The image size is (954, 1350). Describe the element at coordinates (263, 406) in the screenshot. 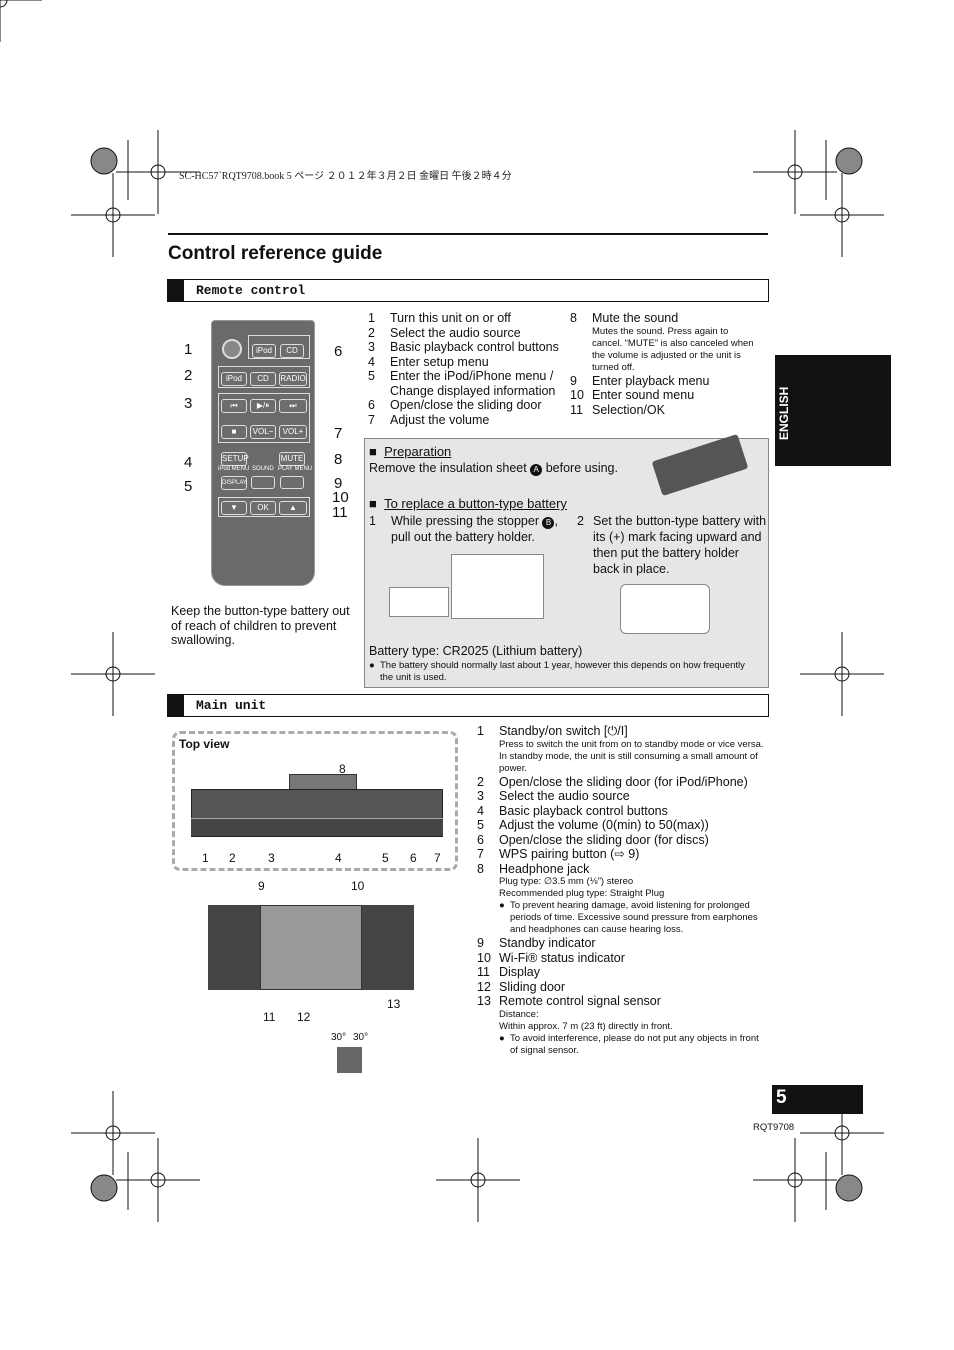

I see `play-pause-icon: ▶/⏸` at that location.